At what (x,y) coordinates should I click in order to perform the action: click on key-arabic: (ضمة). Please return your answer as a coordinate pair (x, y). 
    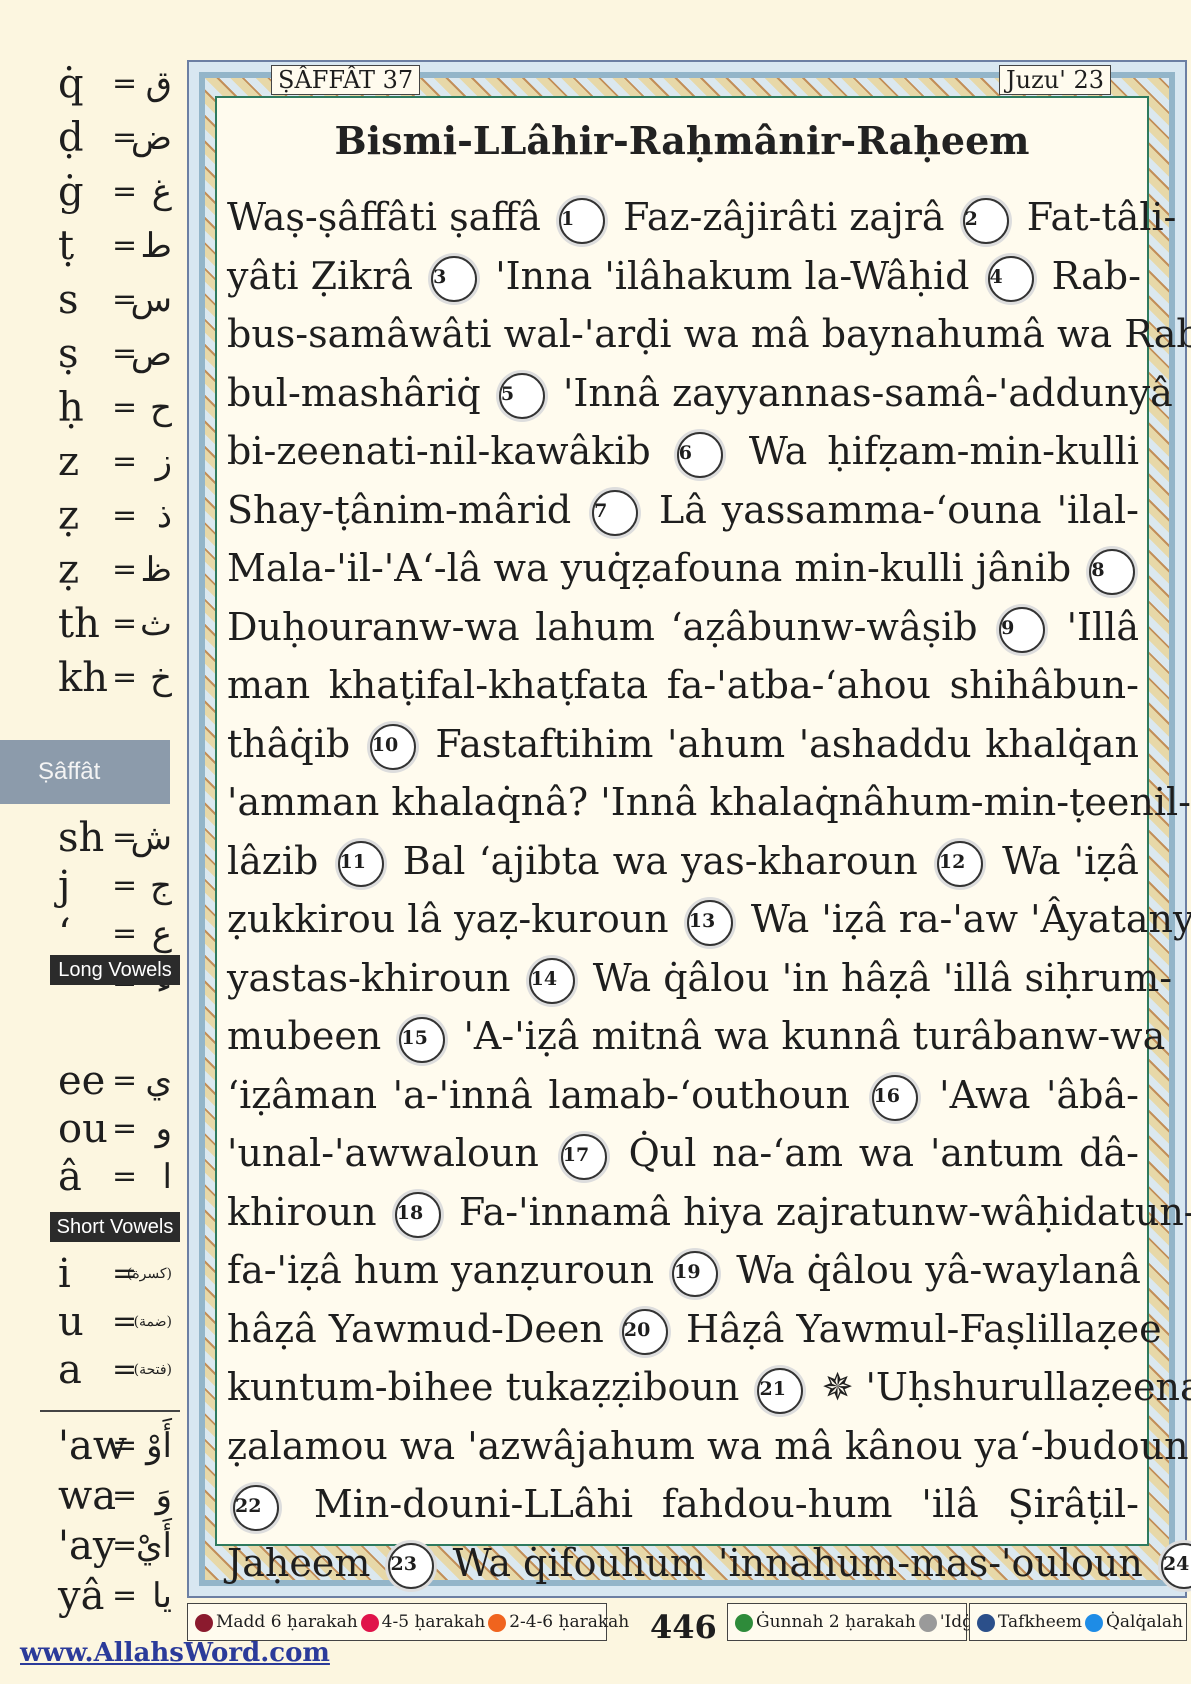
    Looking at the image, I should click on (152, 1322).